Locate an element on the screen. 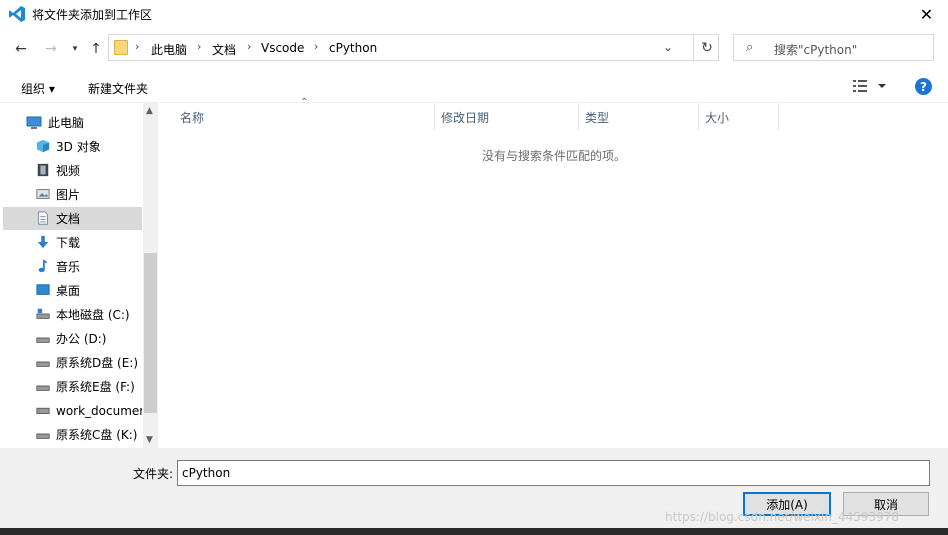 The height and width of the screenshot is (535, 948). help-icon: ? is located at coordinates (923, 86).